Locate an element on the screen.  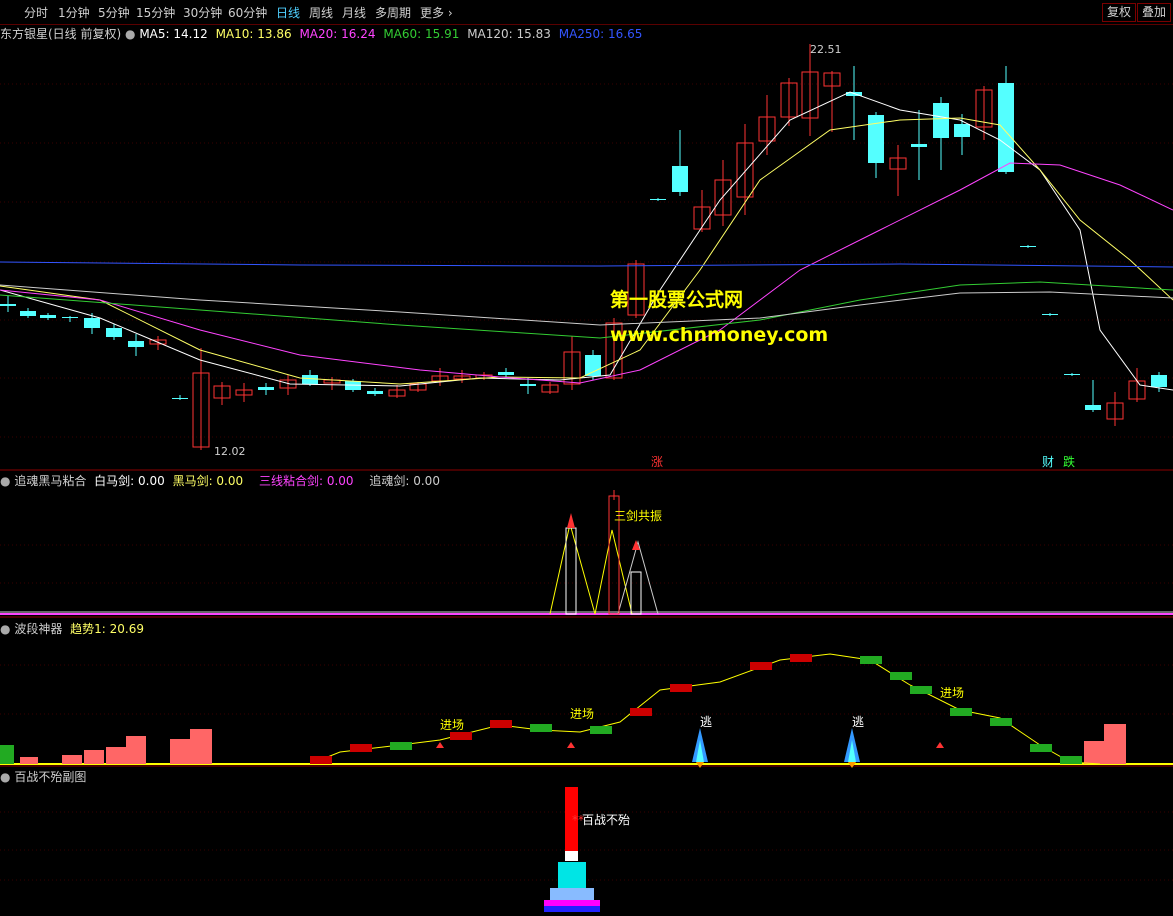
white-sword-legend: 白马剑: 0.00 is located at coordinates (129, 481).